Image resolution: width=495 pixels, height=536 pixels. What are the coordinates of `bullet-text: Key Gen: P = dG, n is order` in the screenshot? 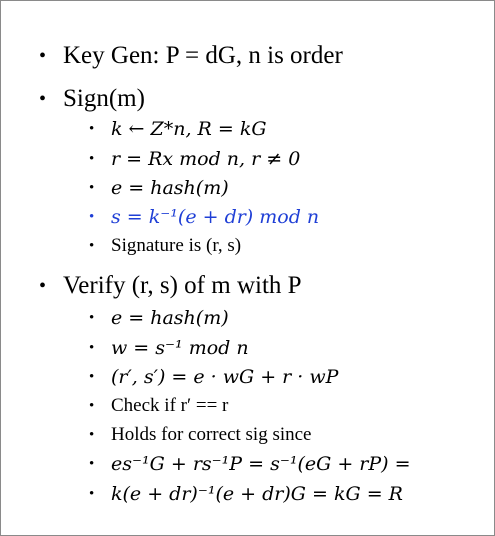 It's located at (203, 55).